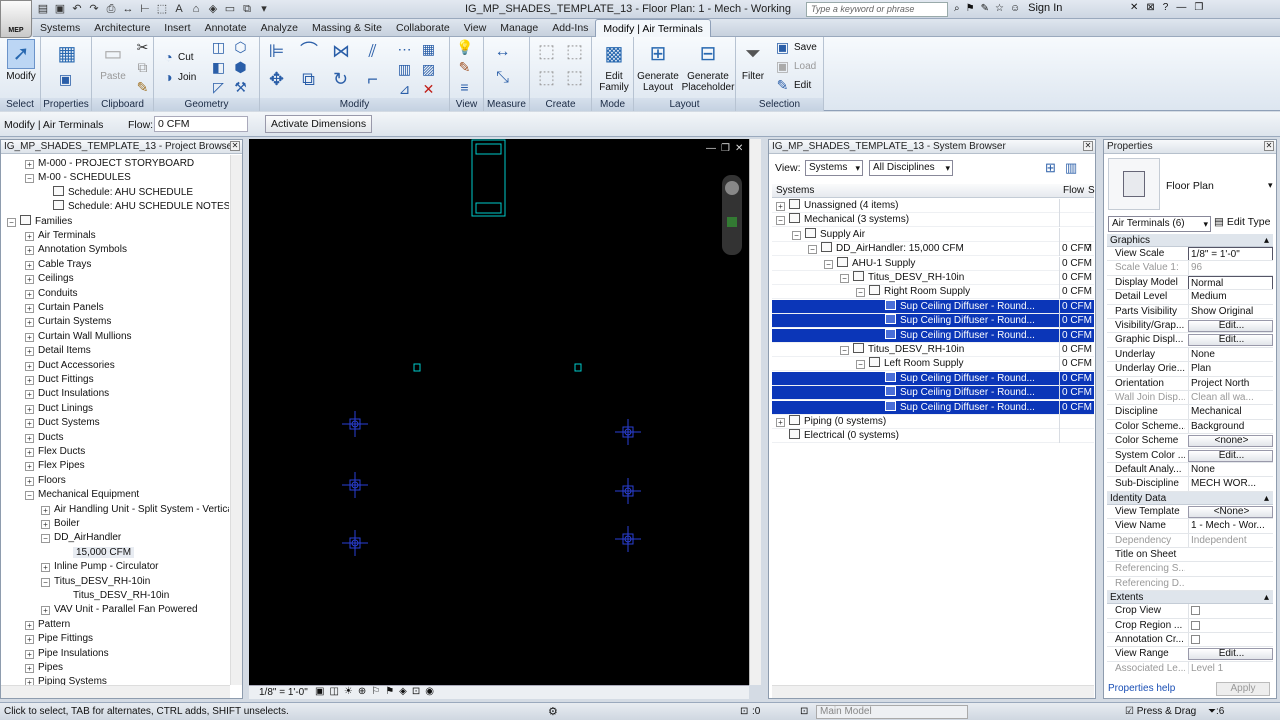 The width and height of the screenshot is (1280, 720). I want to click on steering-wheel-icon, so click(732, 188).